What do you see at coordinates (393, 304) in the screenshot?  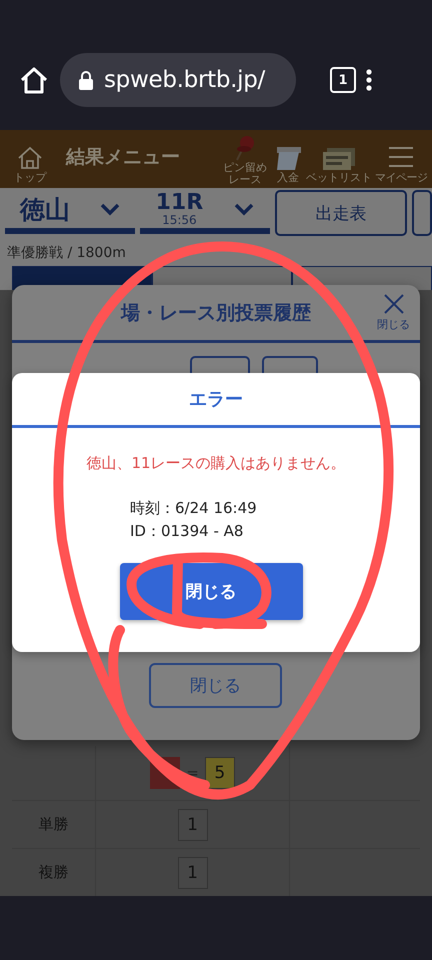 I see `close-icon` at bounding box center [393, 304].